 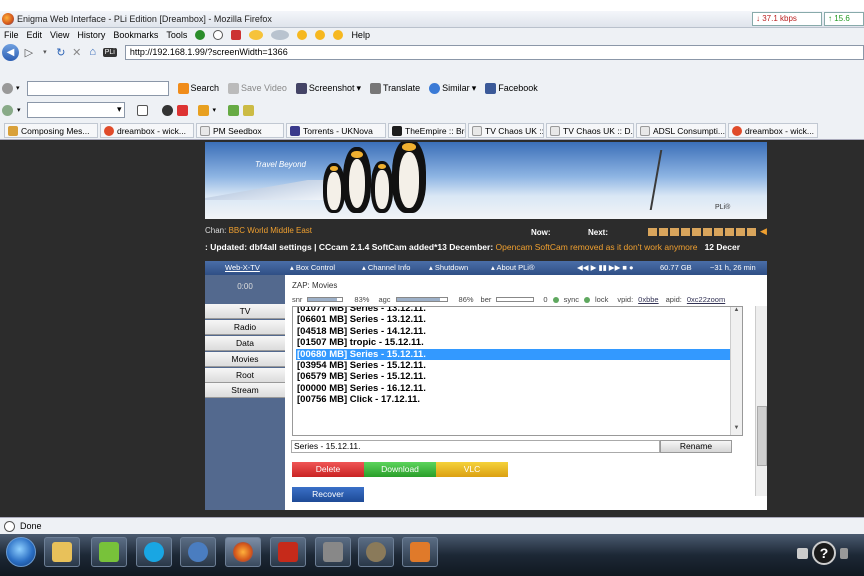 I want to click on list-item: [03954 MB] Series - 15.12.11., so click(x=514, y=365).